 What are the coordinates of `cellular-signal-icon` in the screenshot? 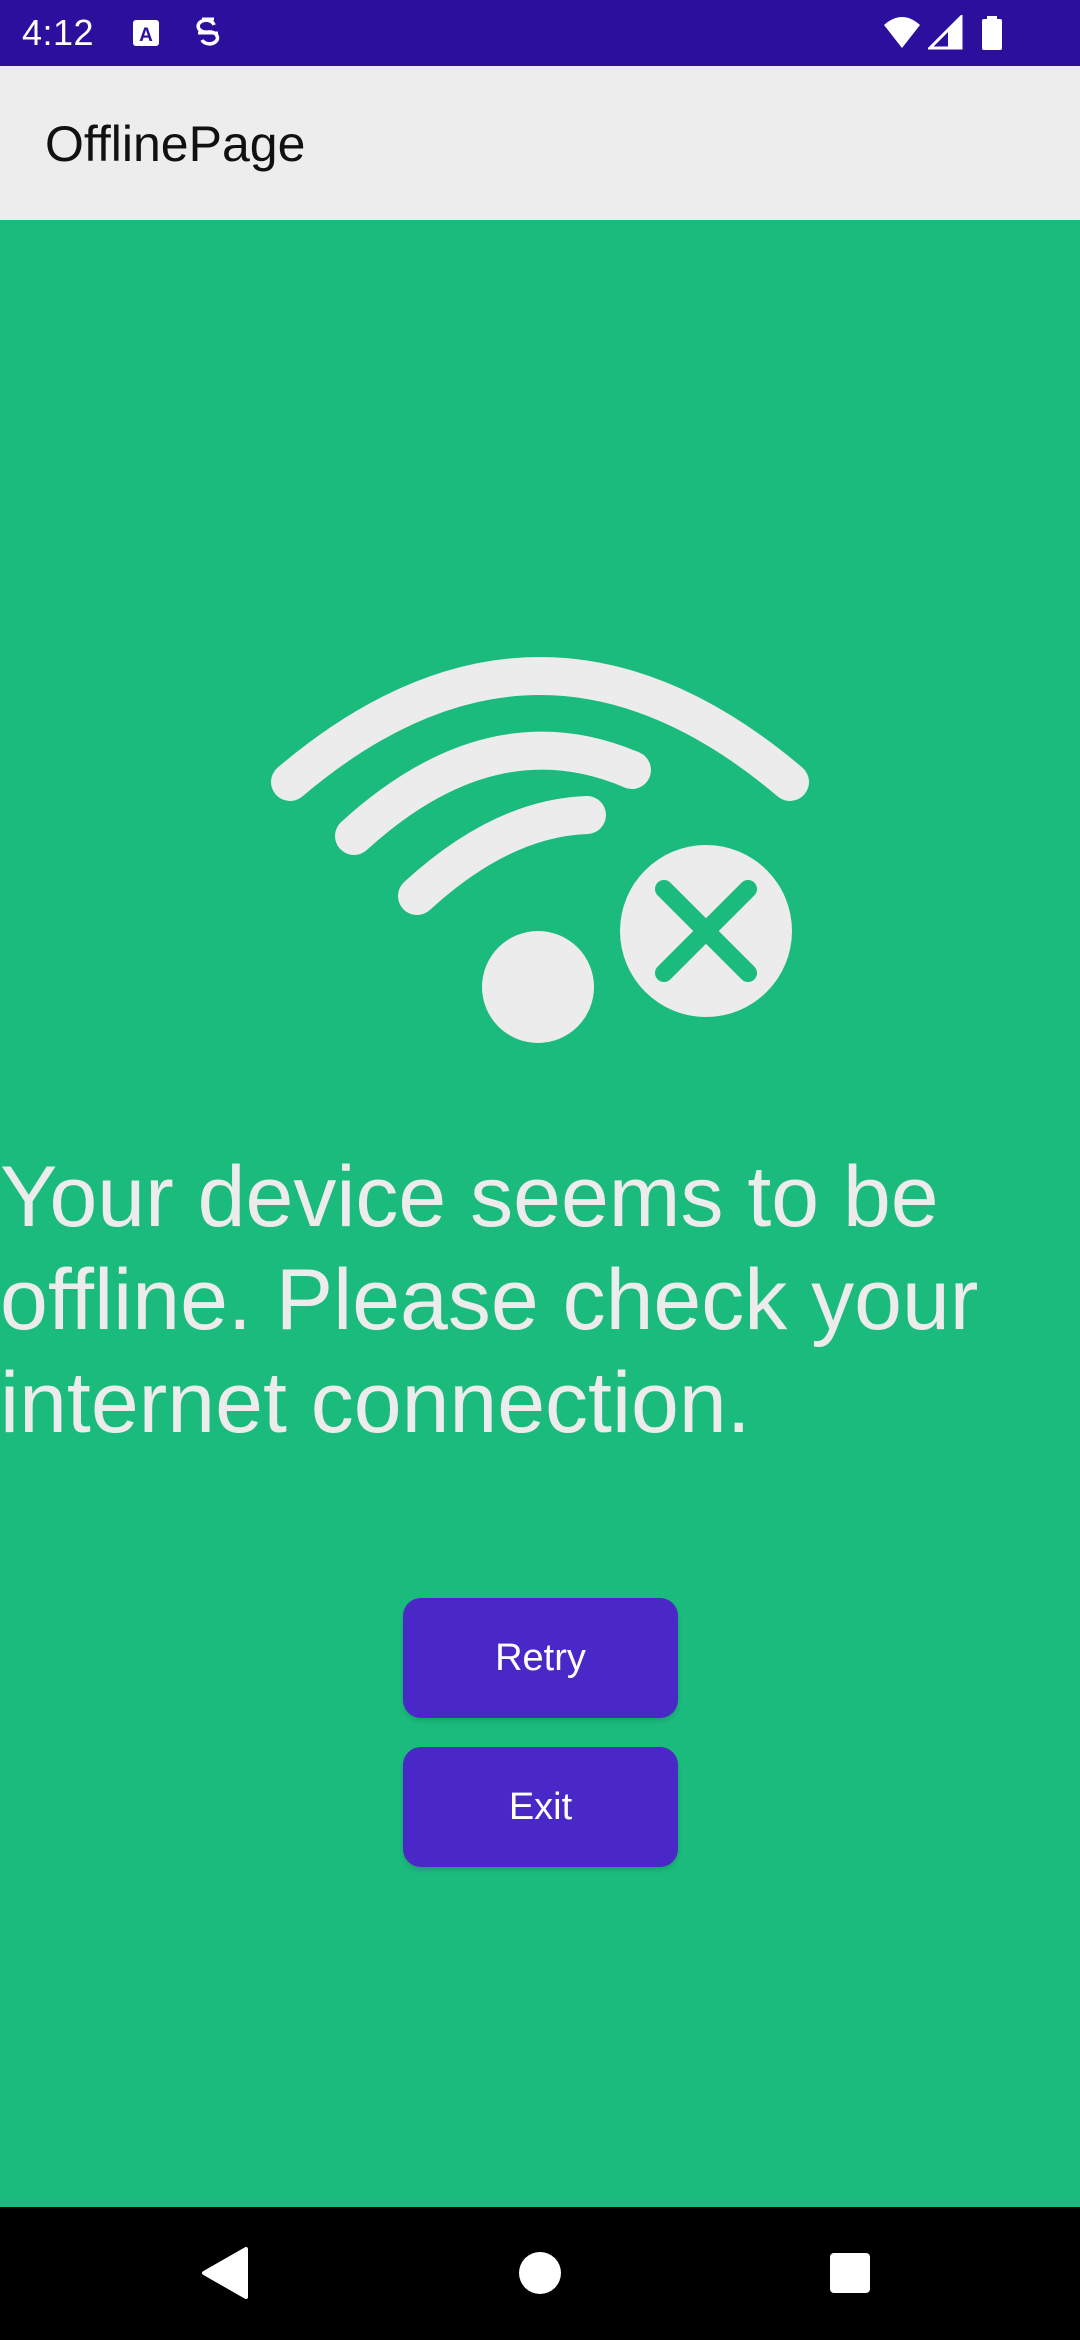 It's located at (945, 32).